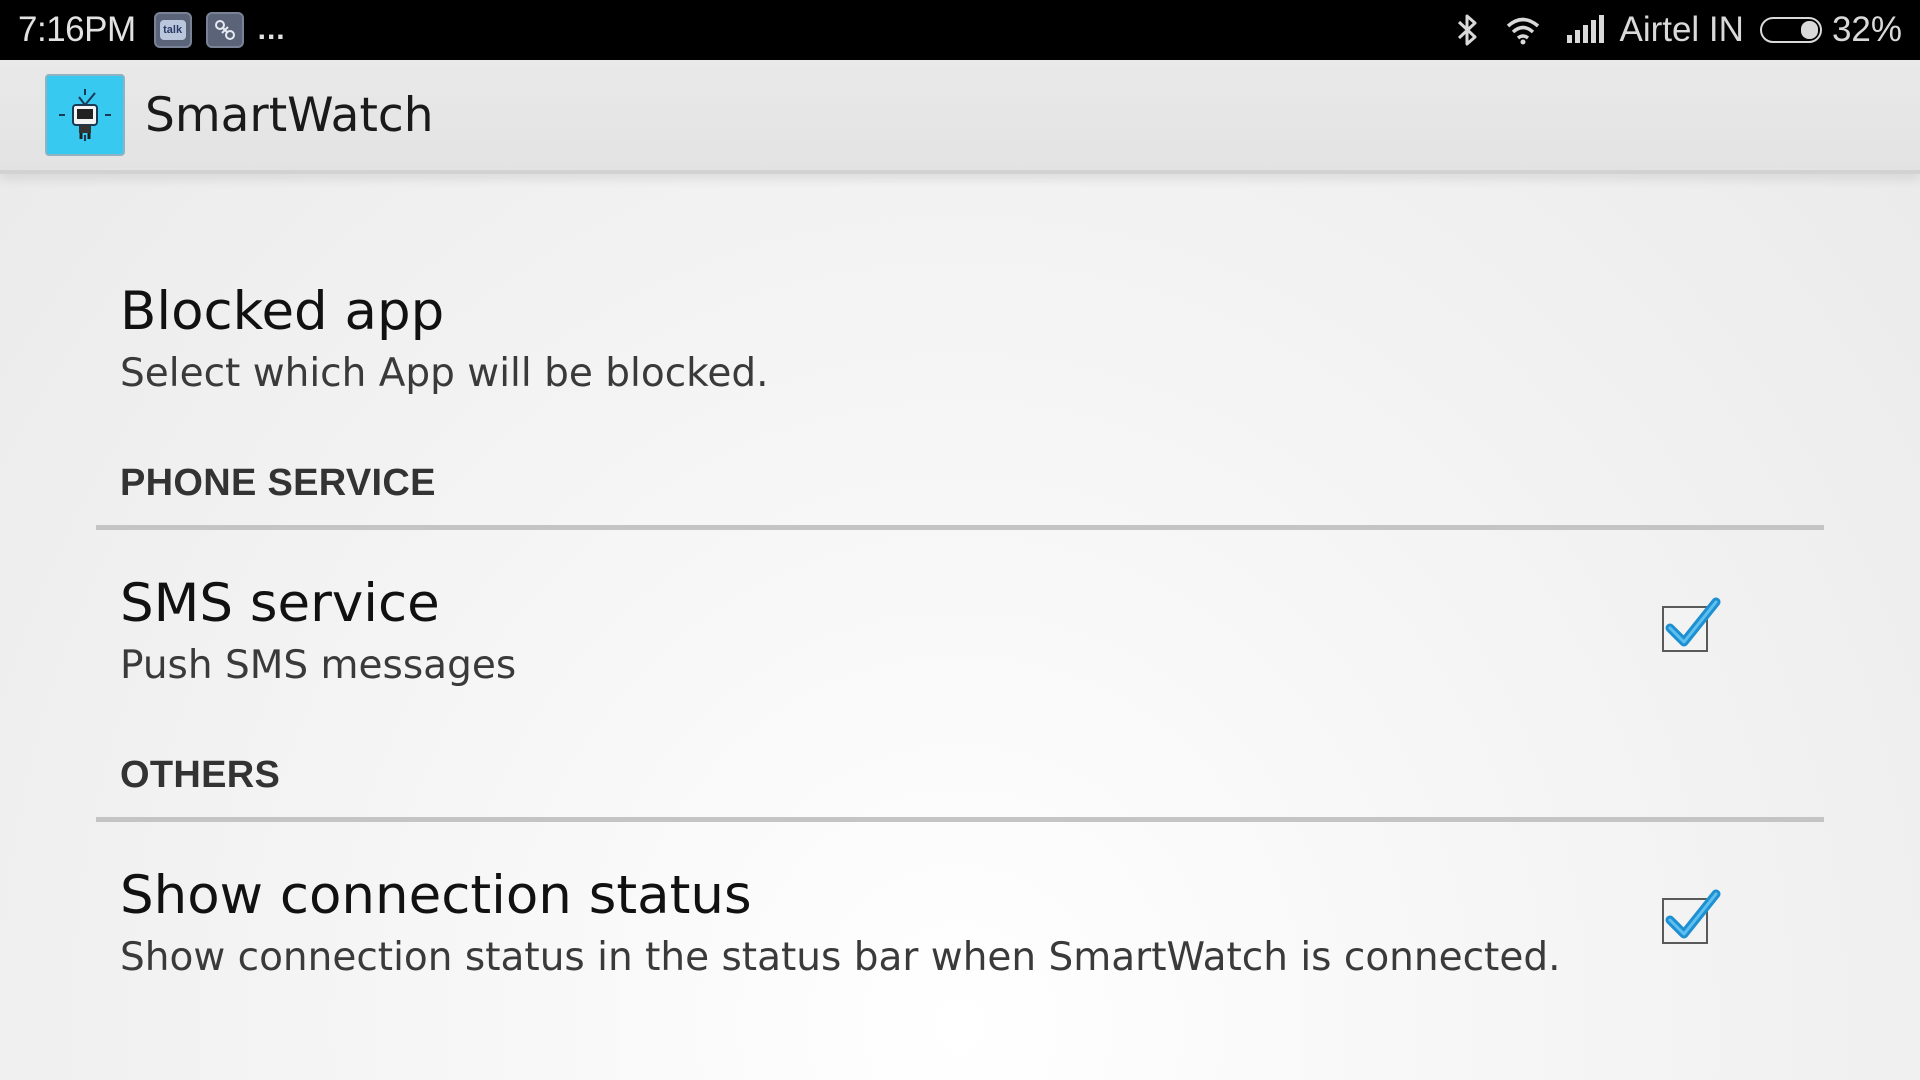 This screenshot has width=1920, height=1080. I want to click on carrier-name: Airtel IN, so click(1681, 29).